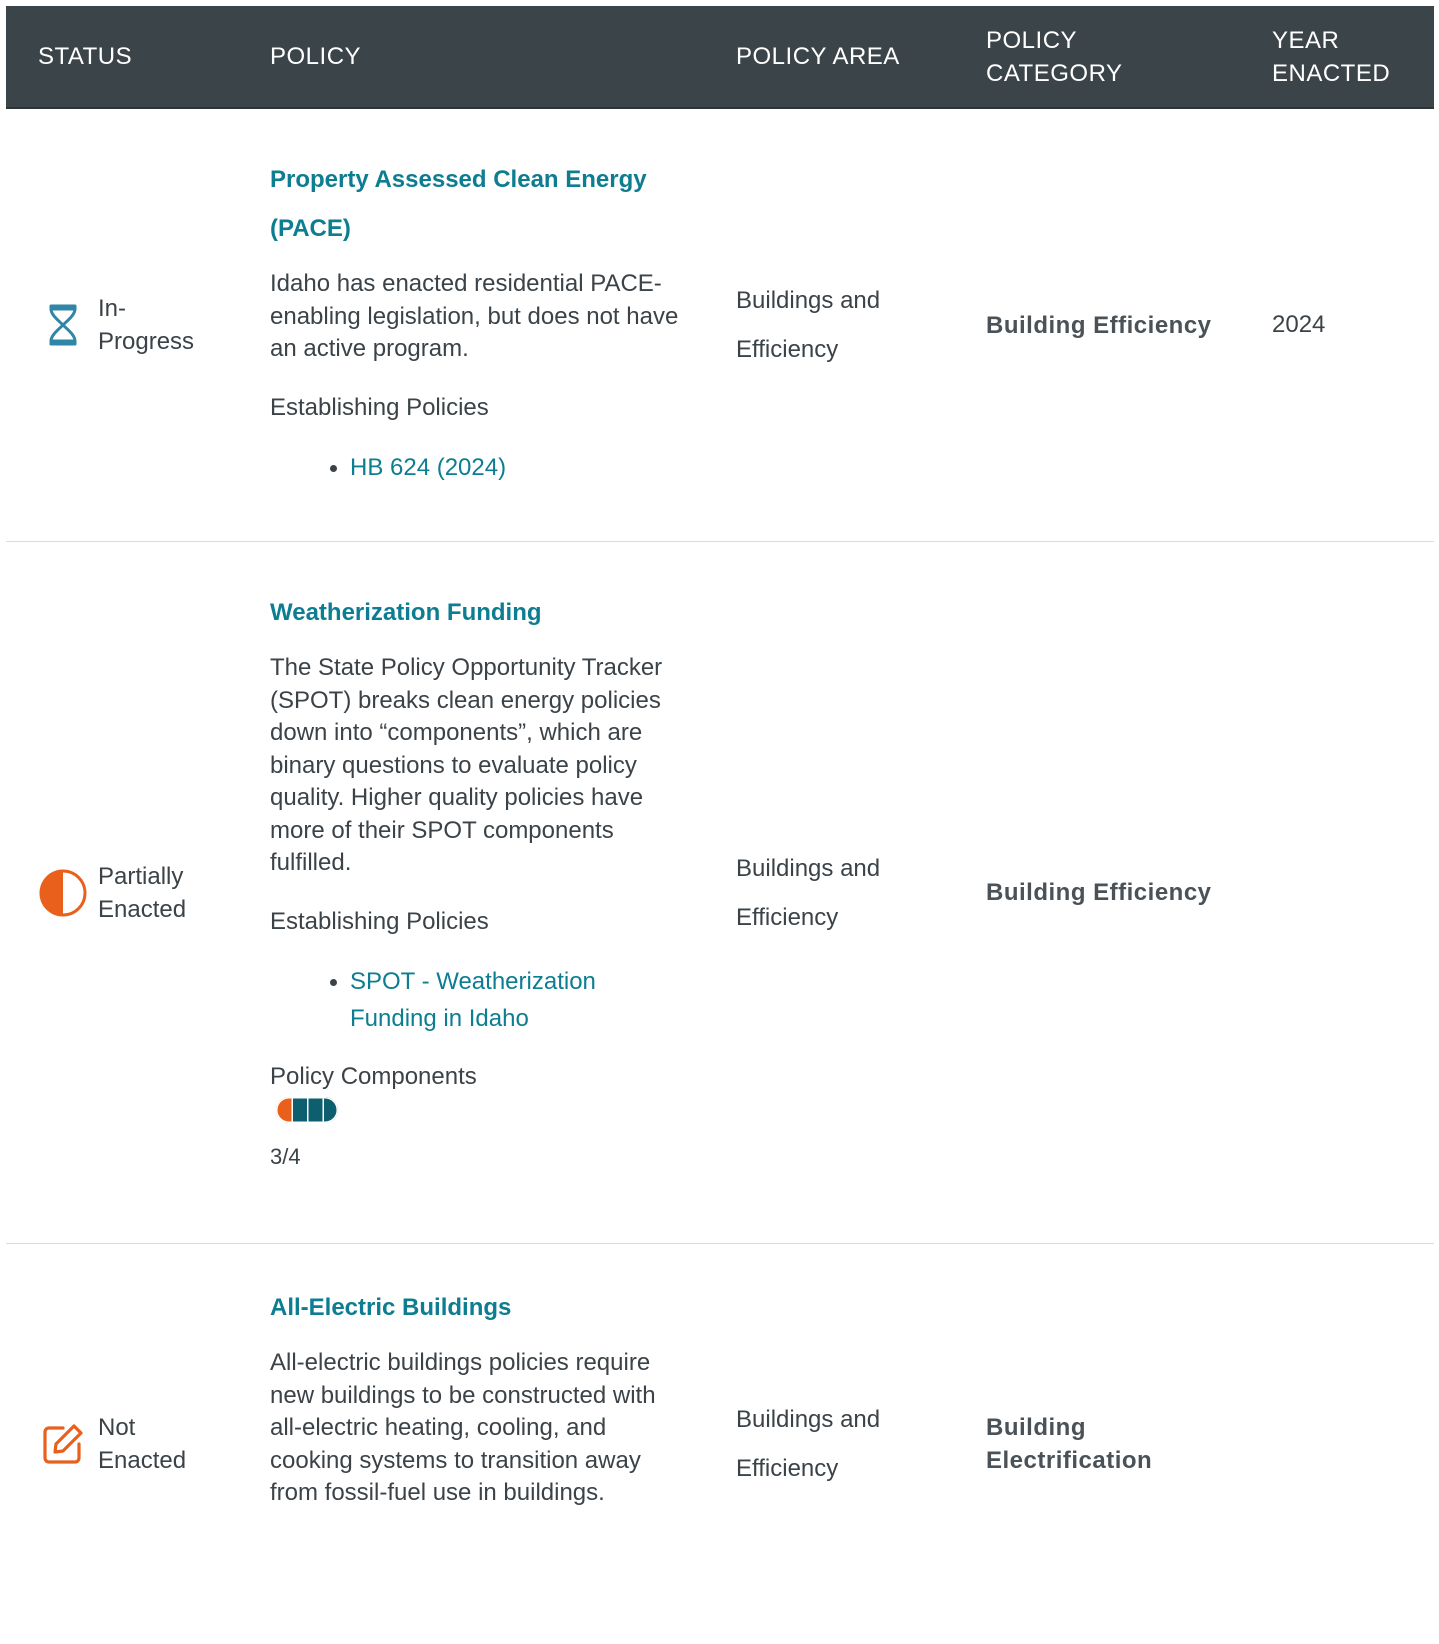 The width and height of the screenshot is (1439, 1644). I want to click on header-status: STATUS, so click(138, 56).